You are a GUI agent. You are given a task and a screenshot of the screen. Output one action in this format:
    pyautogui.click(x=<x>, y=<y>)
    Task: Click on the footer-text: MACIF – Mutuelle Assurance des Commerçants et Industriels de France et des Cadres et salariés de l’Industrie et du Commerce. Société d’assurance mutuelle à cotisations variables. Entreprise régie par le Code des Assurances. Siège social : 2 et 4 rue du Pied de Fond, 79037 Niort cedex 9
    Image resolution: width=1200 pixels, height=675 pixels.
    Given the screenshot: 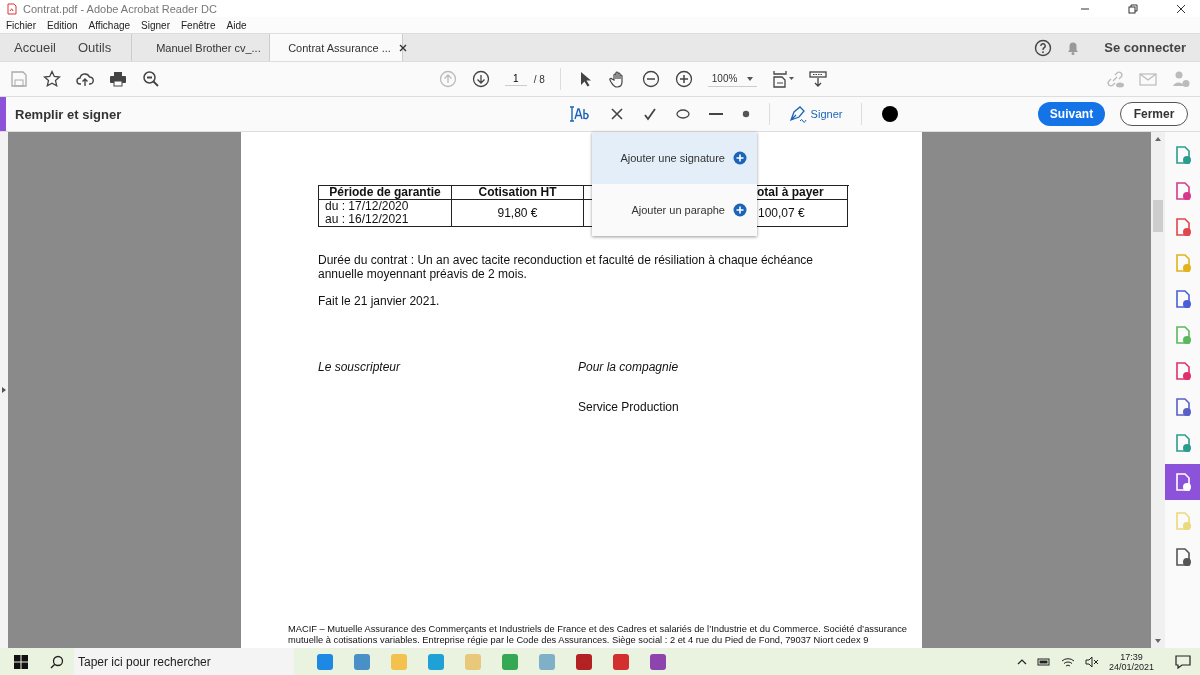 What is the action you would take?
    pyautogui.click(x=598, y=635)
    